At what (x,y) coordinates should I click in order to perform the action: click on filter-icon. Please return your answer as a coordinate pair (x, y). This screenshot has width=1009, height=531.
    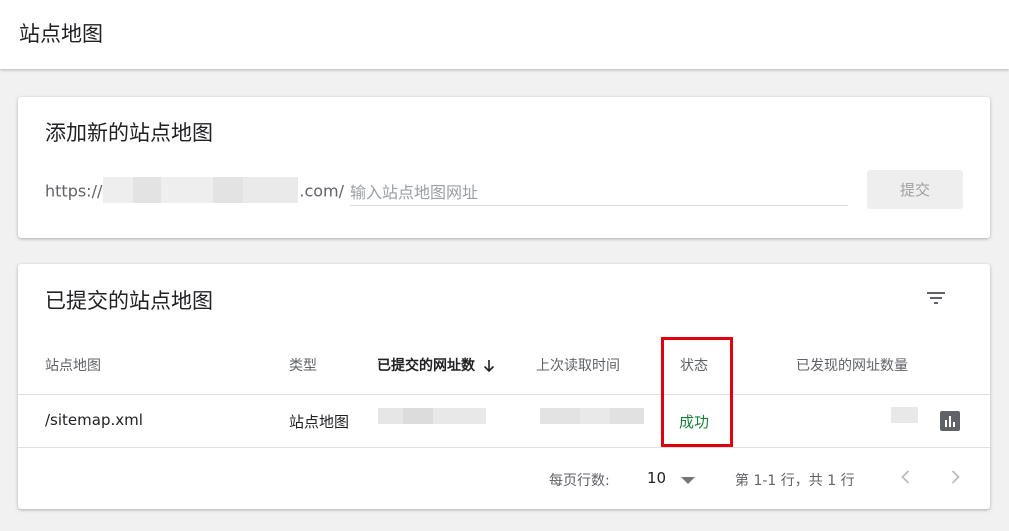
    Looking at the image, I should click on (936, 298).